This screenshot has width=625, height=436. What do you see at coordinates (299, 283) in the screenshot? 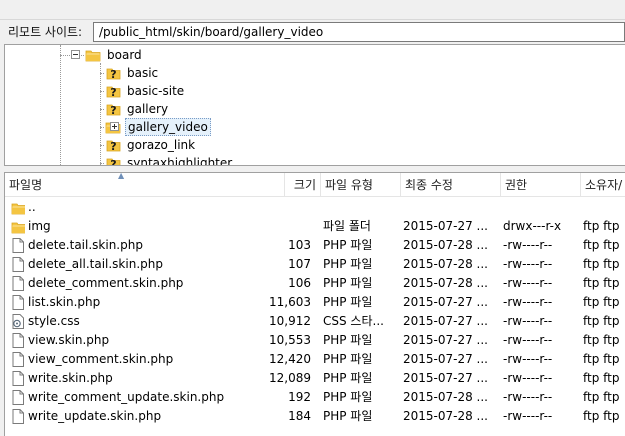
I see `file-size-cell: 106` at bounding box center [299, 283].